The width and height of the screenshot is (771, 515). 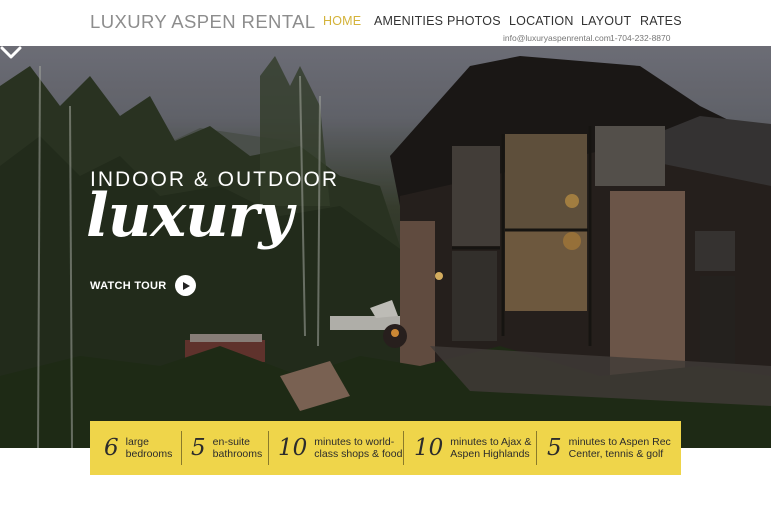 What do you see at coordinates (408, 21) in the screenshot?
I see `nav-amenities: AMENITIES` at bounding box center [408, 21].